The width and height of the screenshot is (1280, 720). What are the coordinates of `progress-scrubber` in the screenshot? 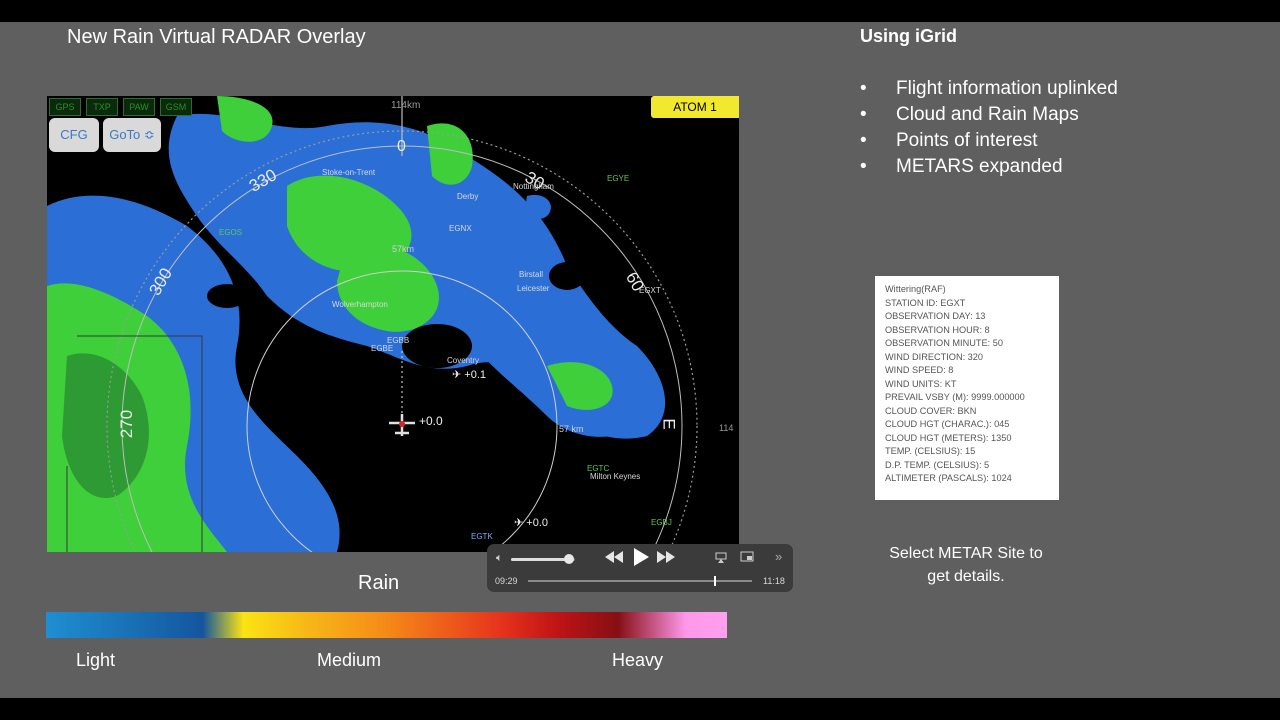 It's located at (640, 581).